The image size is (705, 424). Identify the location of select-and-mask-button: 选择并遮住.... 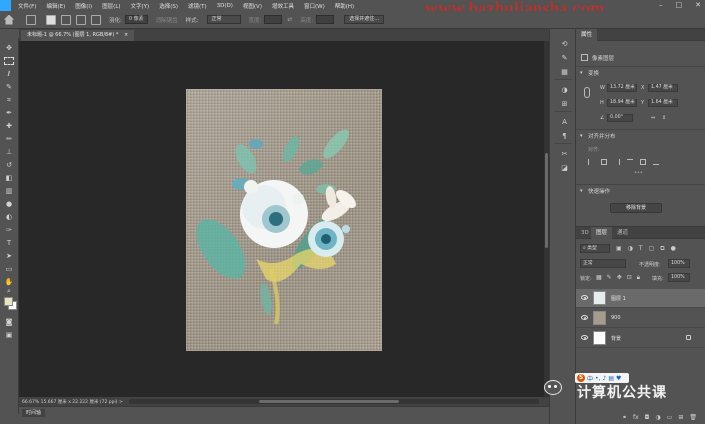
(364, 19).